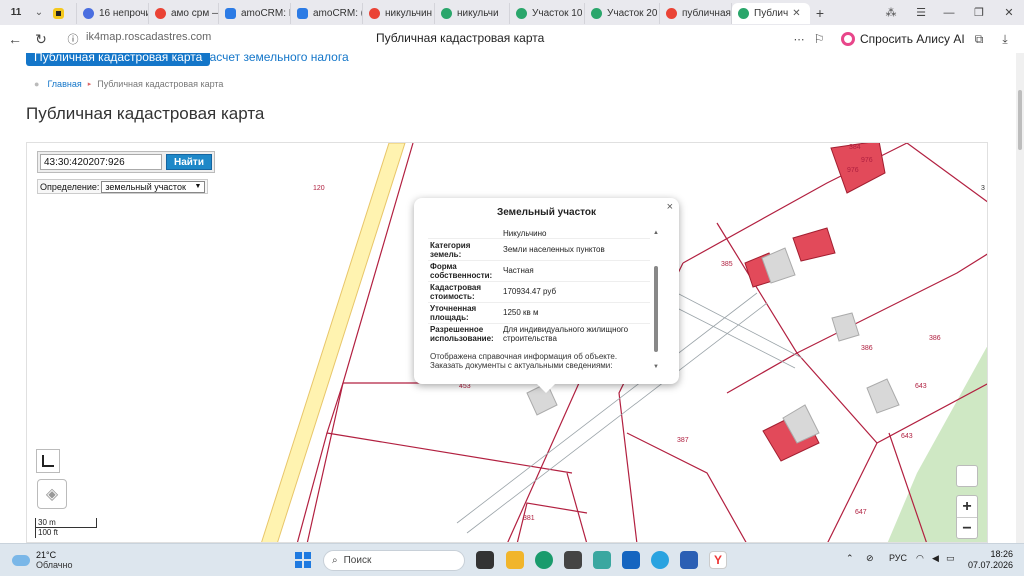 This screenshot has width=1024, height=576. I want to click on url-text: ik4map.roscadastres.com, so click(148, 37).